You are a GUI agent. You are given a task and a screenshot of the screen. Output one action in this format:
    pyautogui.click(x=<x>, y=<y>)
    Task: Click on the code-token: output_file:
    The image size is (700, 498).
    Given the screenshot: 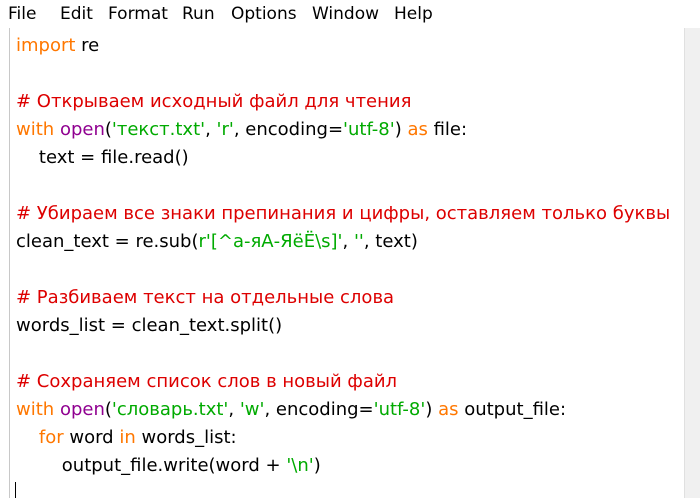 What is the action you would take?
    pyautogui.click(x=512, y=409)
    